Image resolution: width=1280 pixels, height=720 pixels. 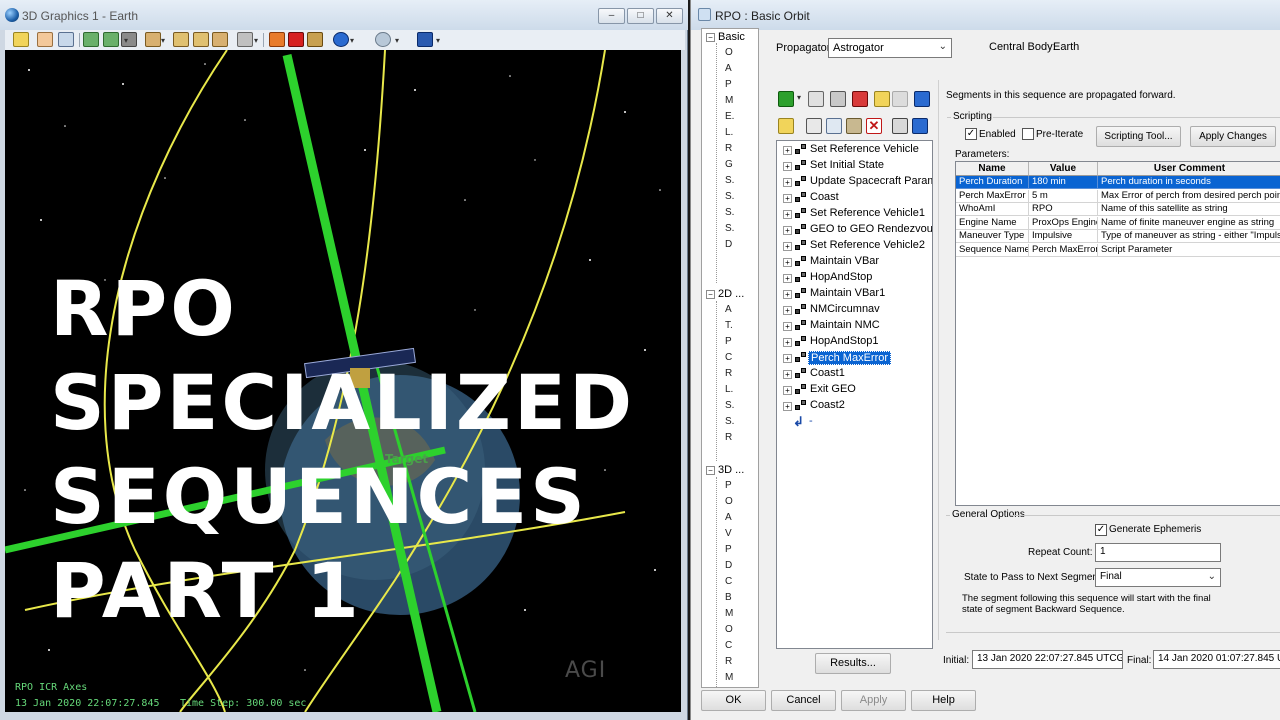 I want to click on zoom-icon, so click(x=66, y=39).